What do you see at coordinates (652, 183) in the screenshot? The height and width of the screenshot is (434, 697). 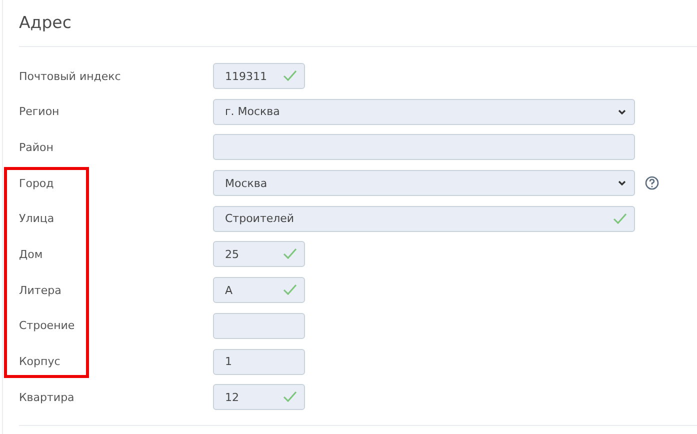 I see `help-icon` at bounding box center [652, 183].